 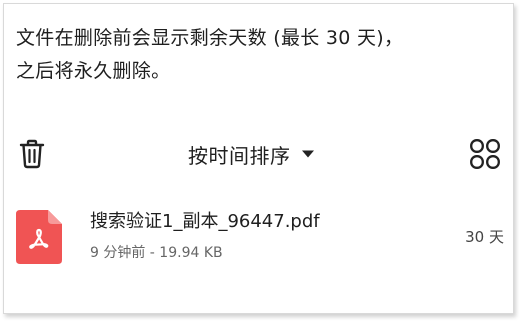 I want to click on remaining-days: 30 天, so click(x=484, y=237).